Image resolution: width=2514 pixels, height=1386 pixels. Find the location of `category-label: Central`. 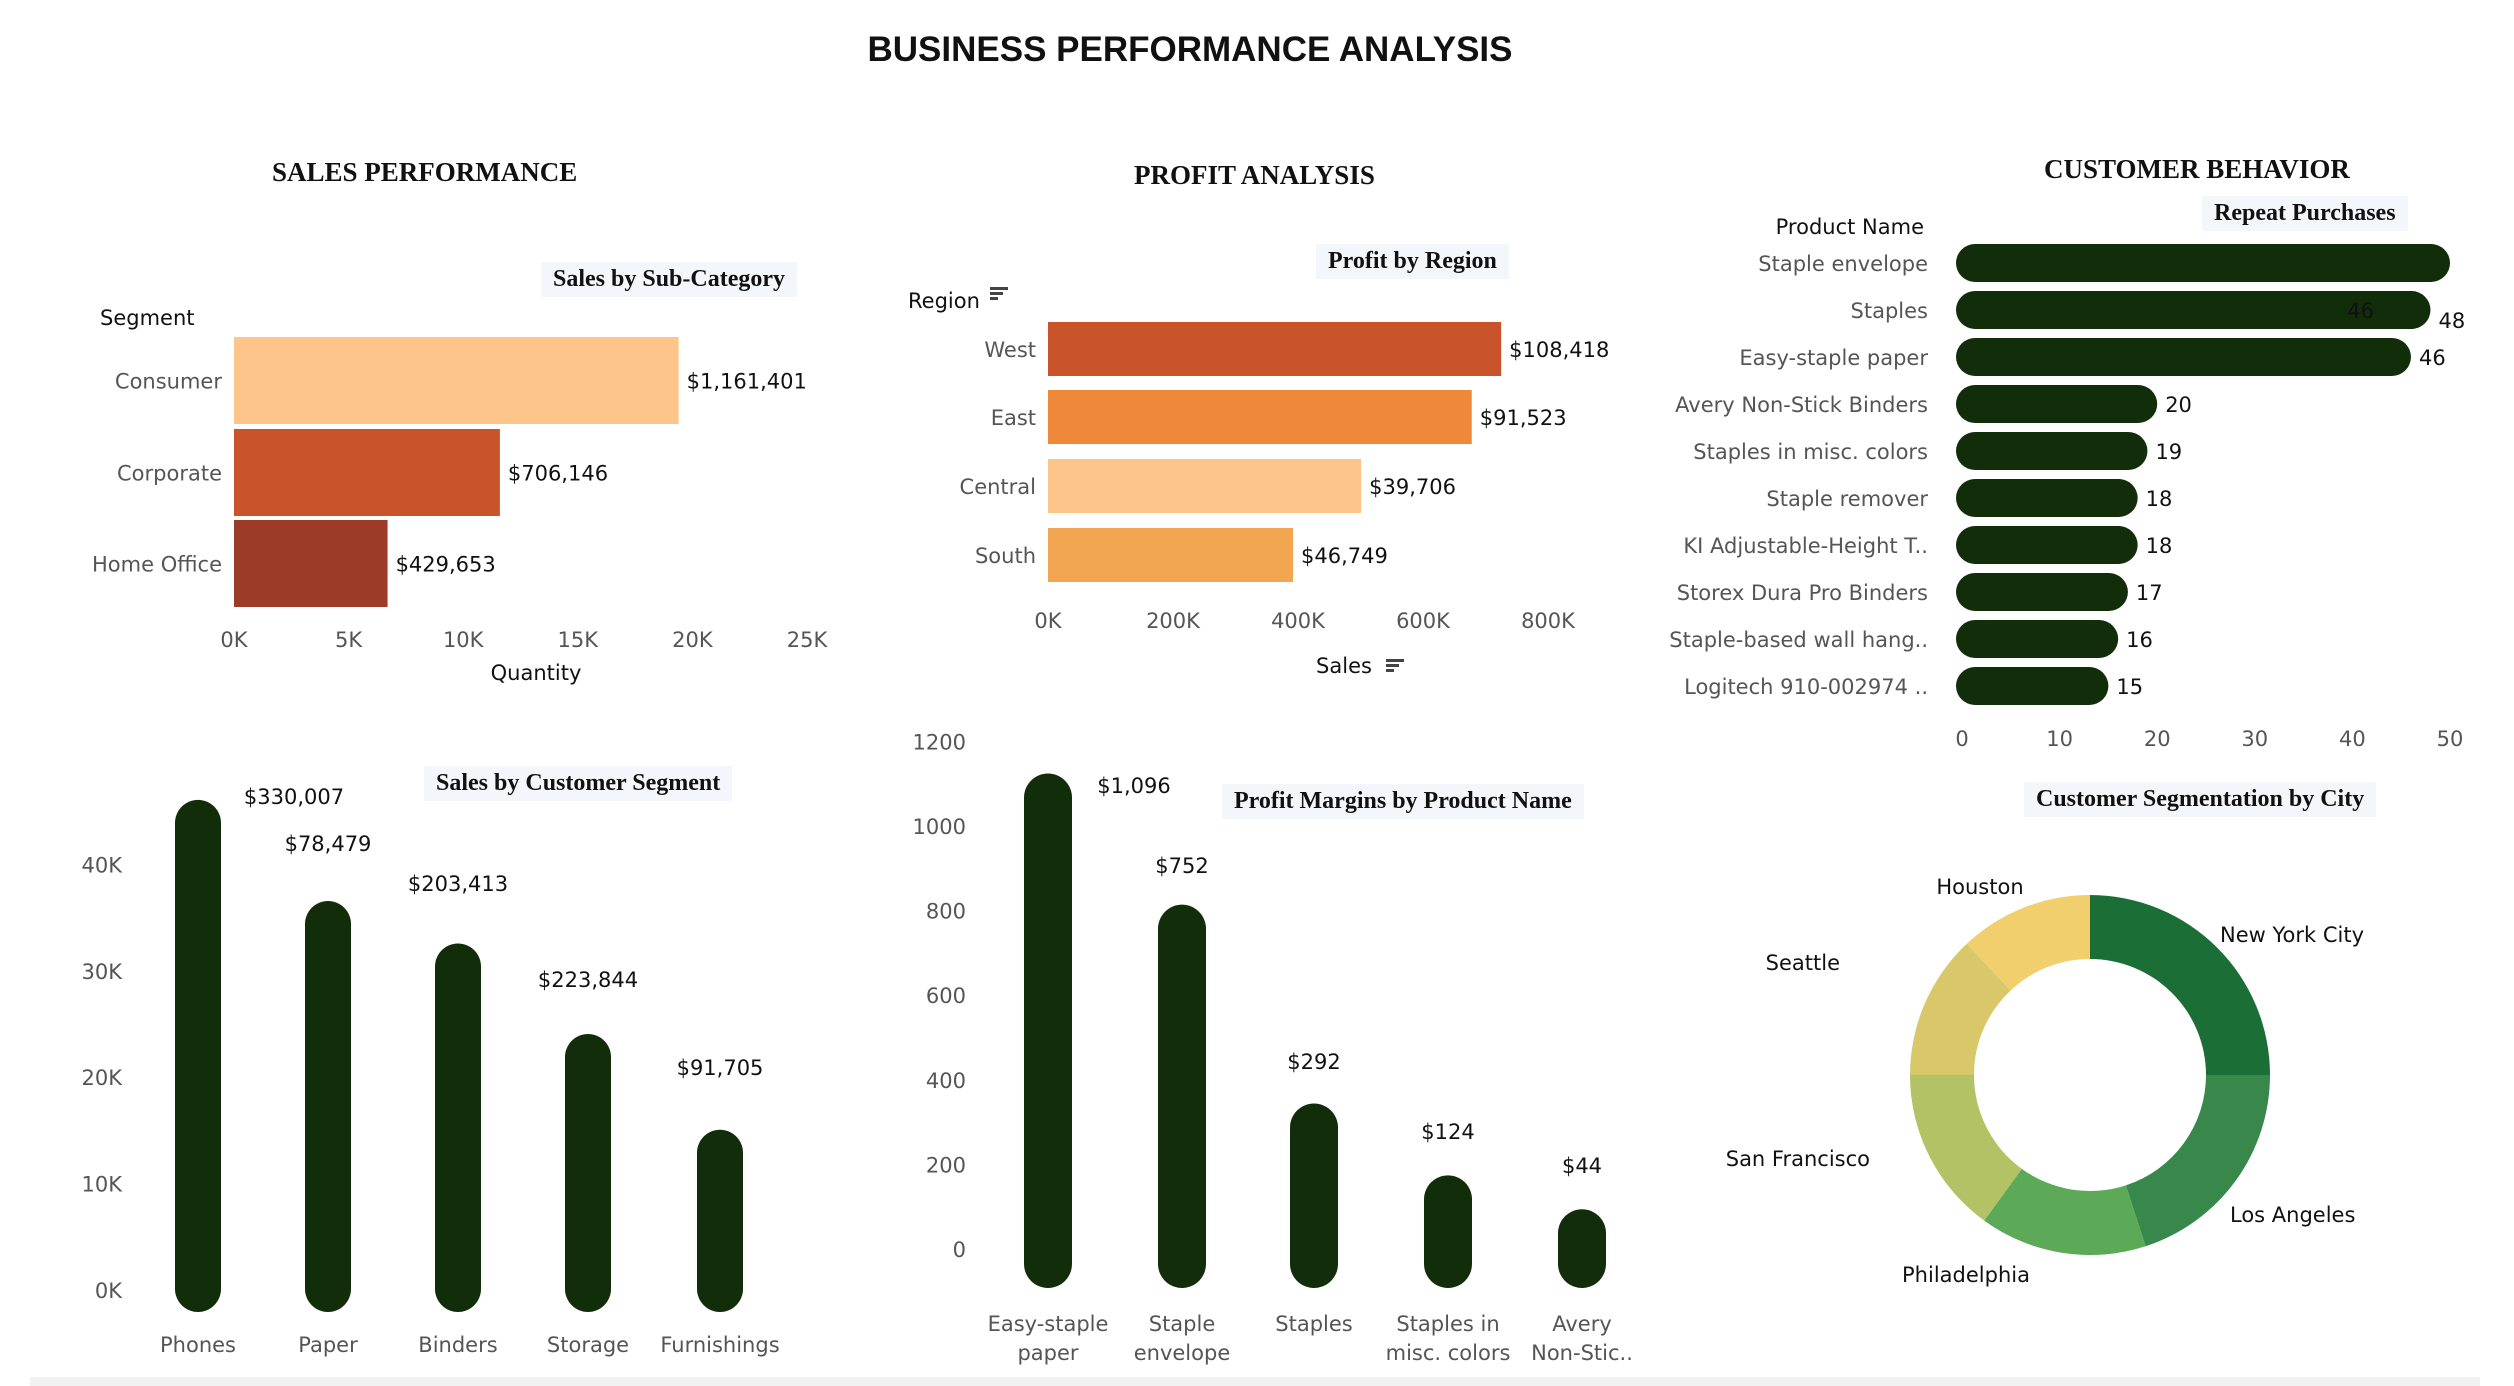

category-label: Central is located at coordinates (998, 487).